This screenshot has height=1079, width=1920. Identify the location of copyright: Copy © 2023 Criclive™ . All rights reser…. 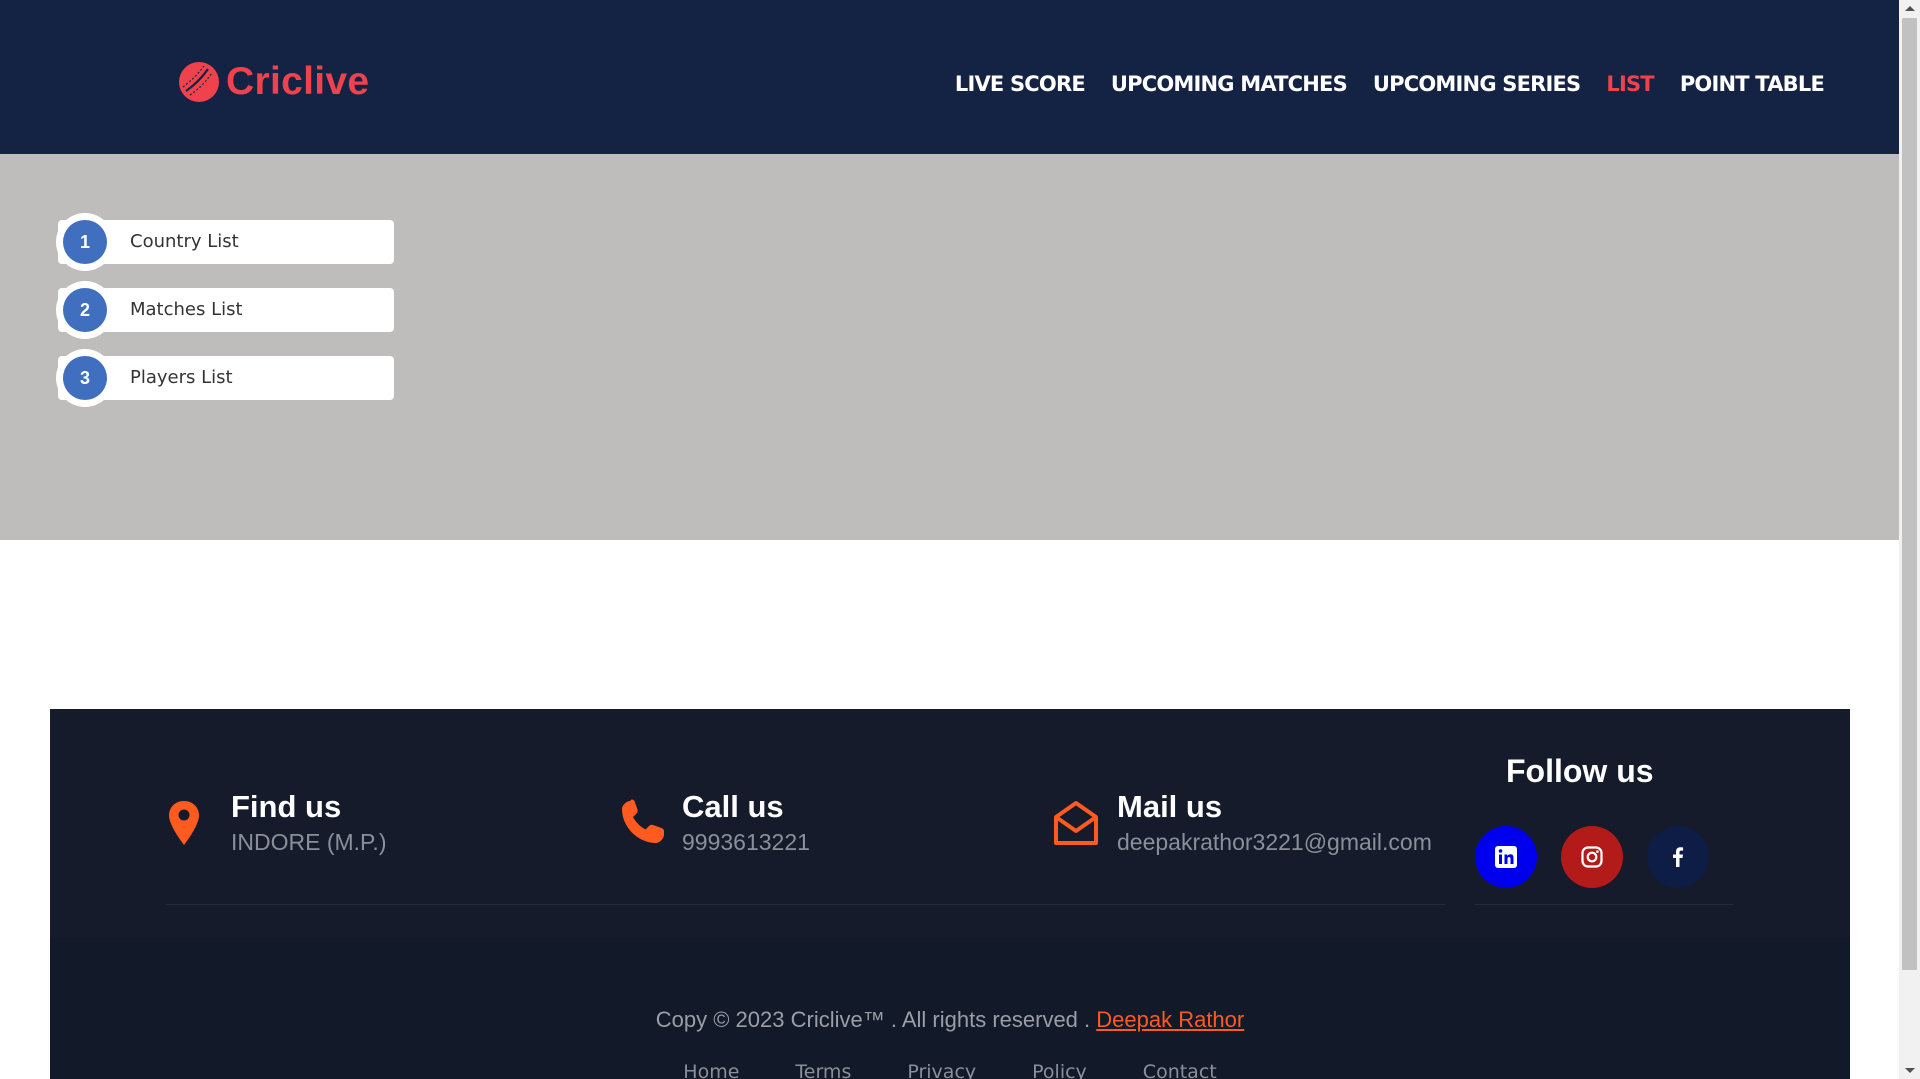
(950, 1019).